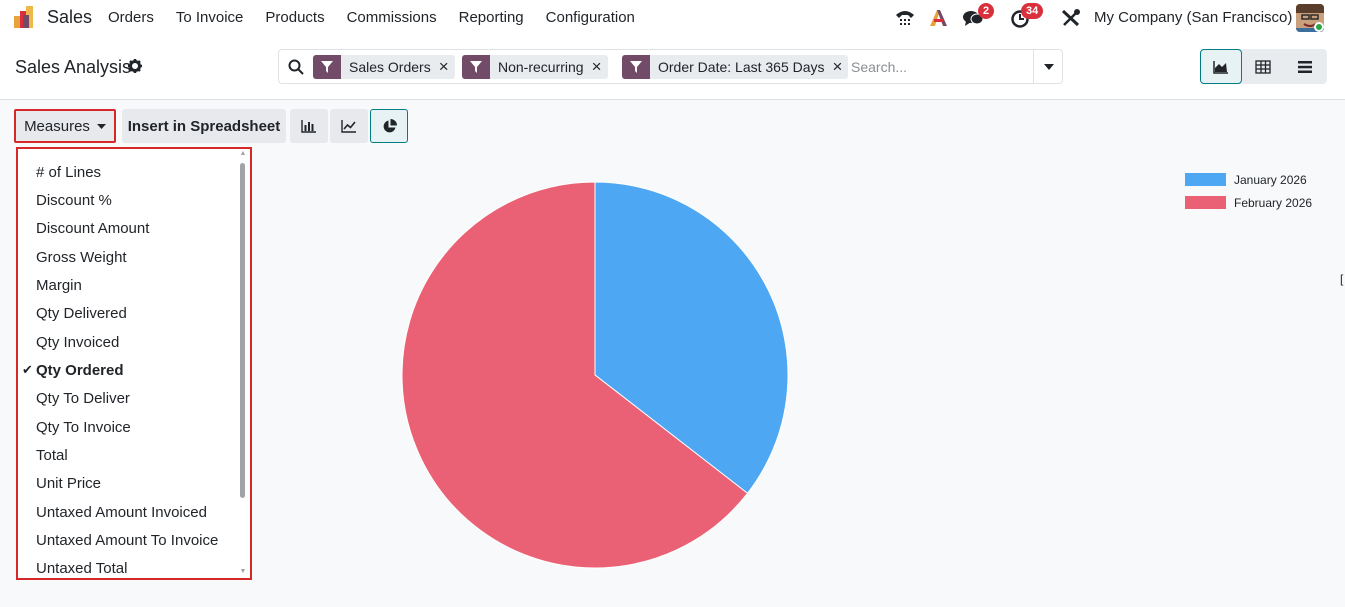  I want to click on resize-handle-icon: [, so click(1341, 279).